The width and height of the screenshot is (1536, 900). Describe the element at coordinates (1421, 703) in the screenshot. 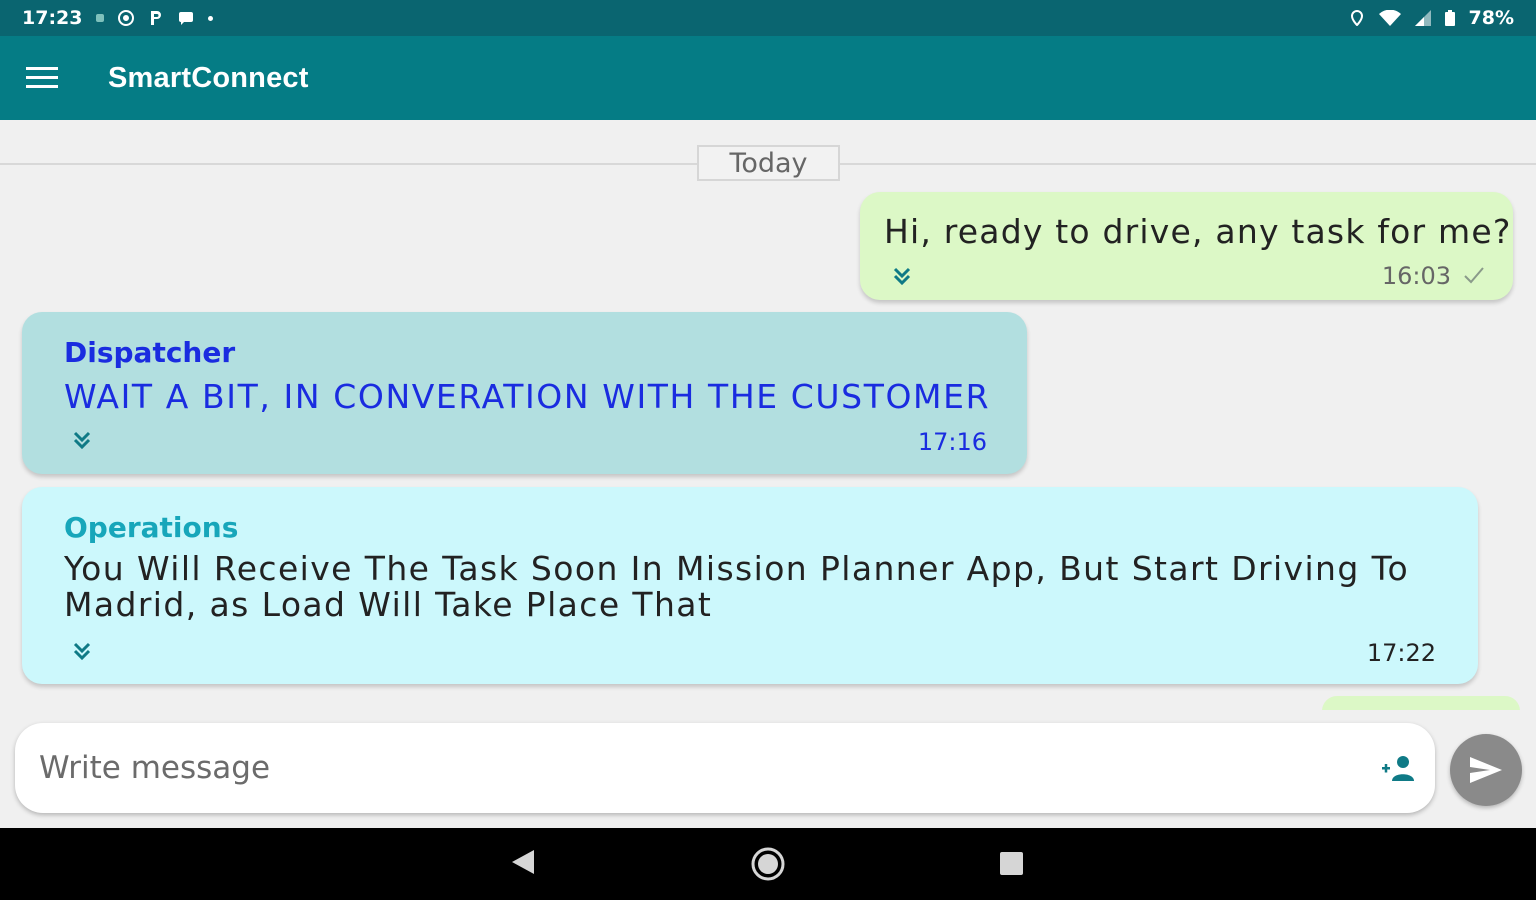

I see `message-bubble-partial` at that location.